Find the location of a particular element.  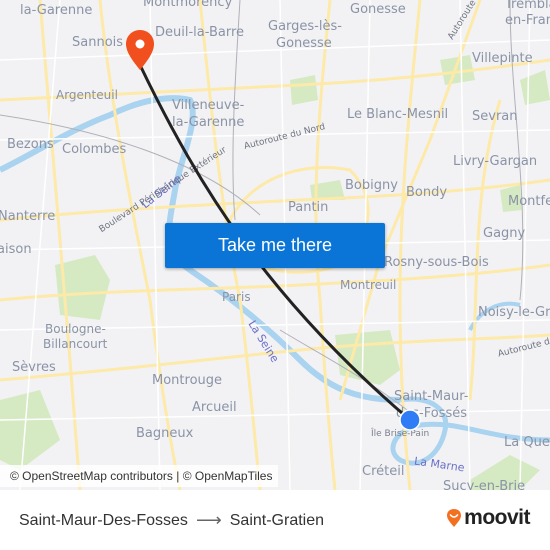

arrow-right-icon: ⟶ is located at coordinates (208, 520).